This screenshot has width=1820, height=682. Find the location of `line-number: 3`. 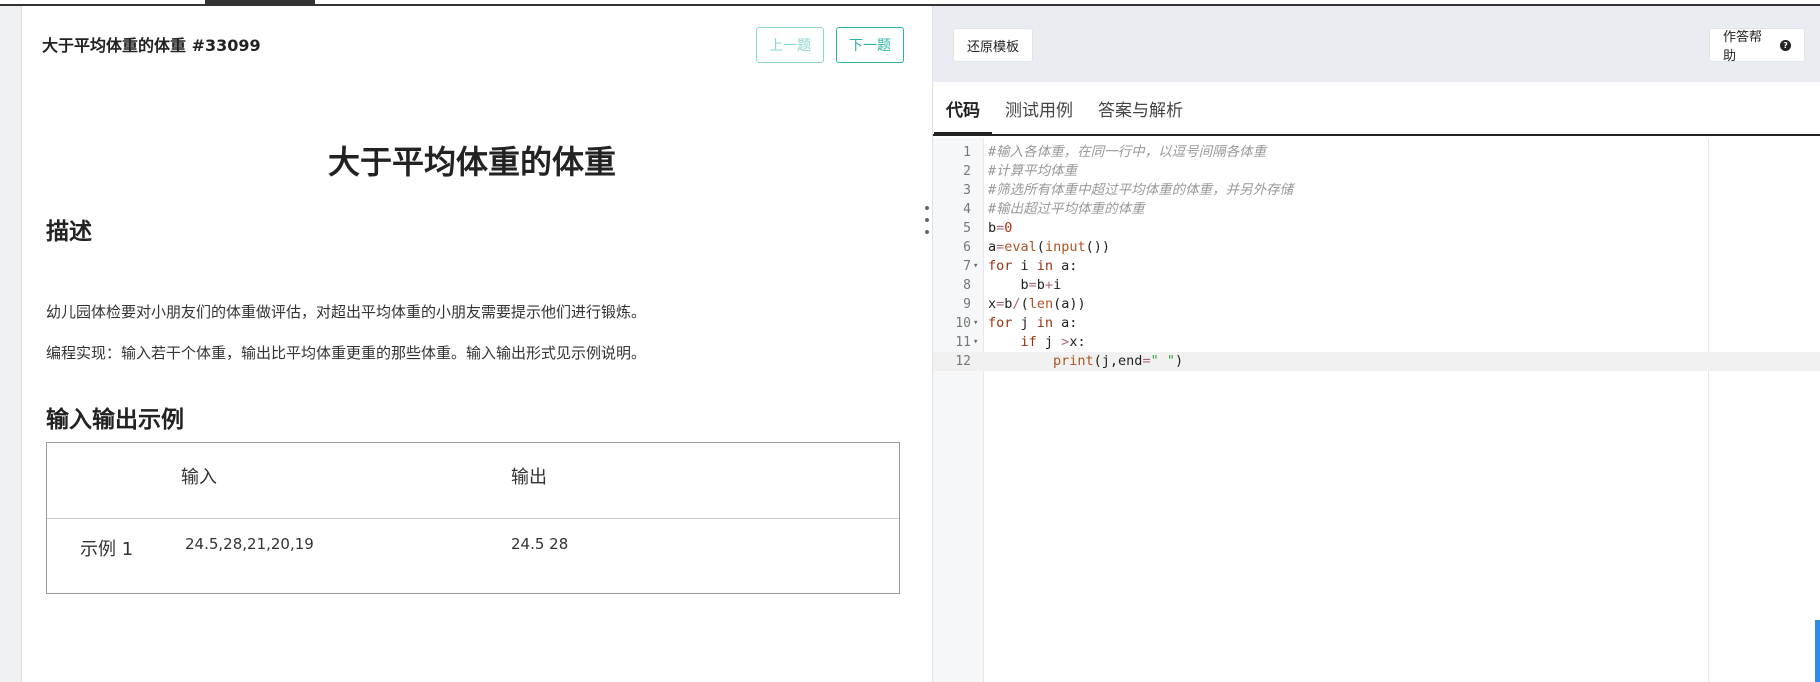

line-number: 3 is located at coordinates (967, 190).